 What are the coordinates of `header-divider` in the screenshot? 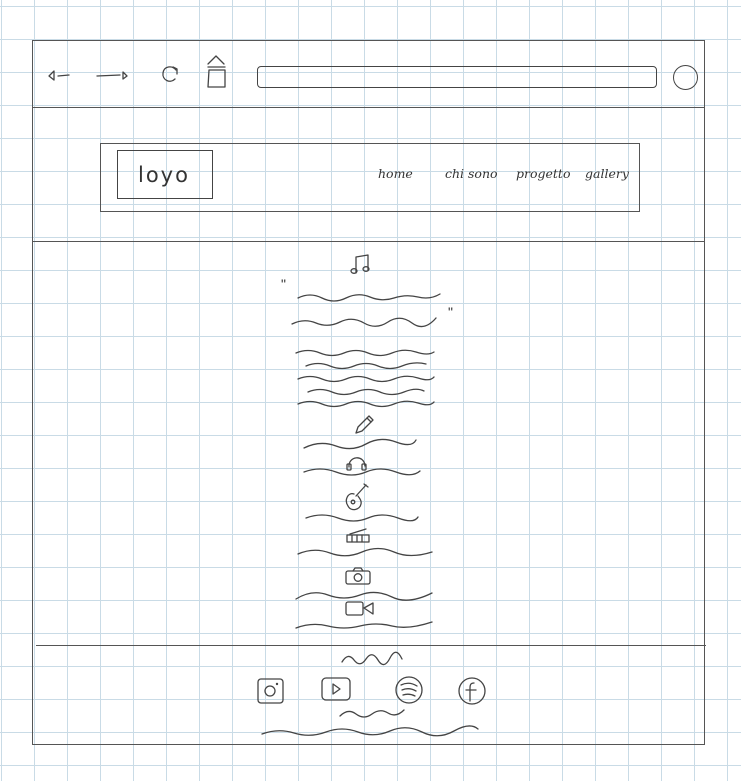 It's located at (368, 241).